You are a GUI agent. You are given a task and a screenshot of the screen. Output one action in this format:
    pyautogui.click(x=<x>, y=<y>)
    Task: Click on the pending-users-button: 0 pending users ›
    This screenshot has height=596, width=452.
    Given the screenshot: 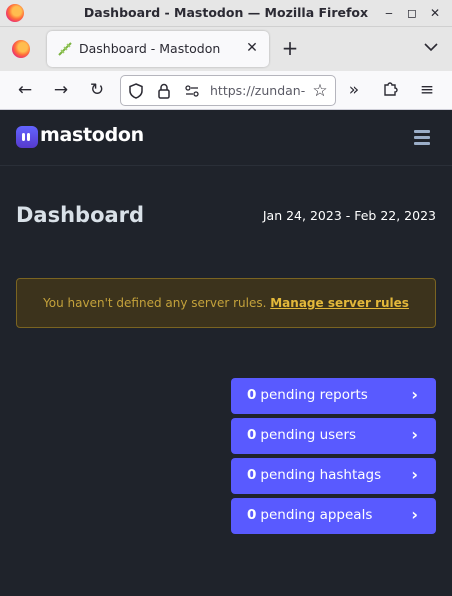 What is the action you would take?
    pyautogui.click(x=333, y=436)
    